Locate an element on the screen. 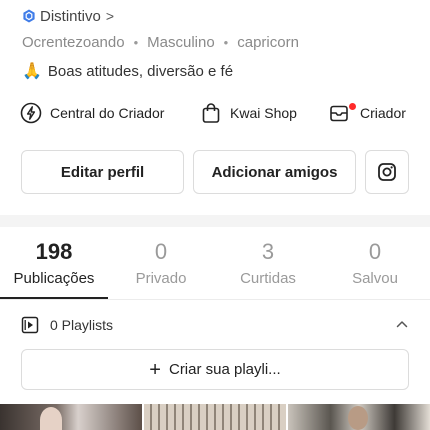 The height and width of the screenshot is (430, 430). central-do-criador-label: Central do Criador is located at coordinates (107, 113).